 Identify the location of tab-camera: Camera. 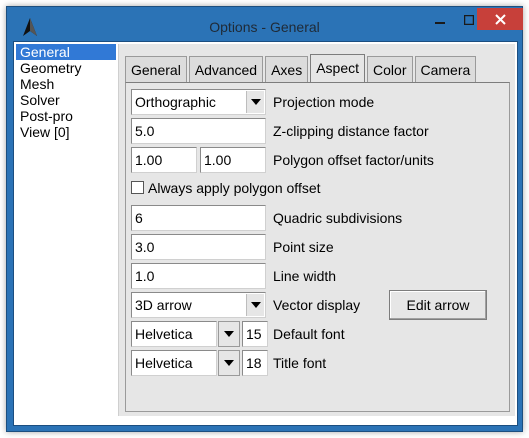
(445, 69).